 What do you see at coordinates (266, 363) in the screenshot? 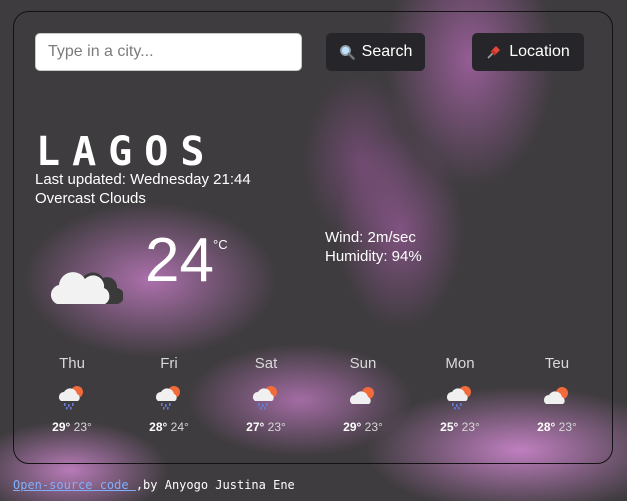
I see `forecast-day-name: Sat` at bounding box center [266, 363].